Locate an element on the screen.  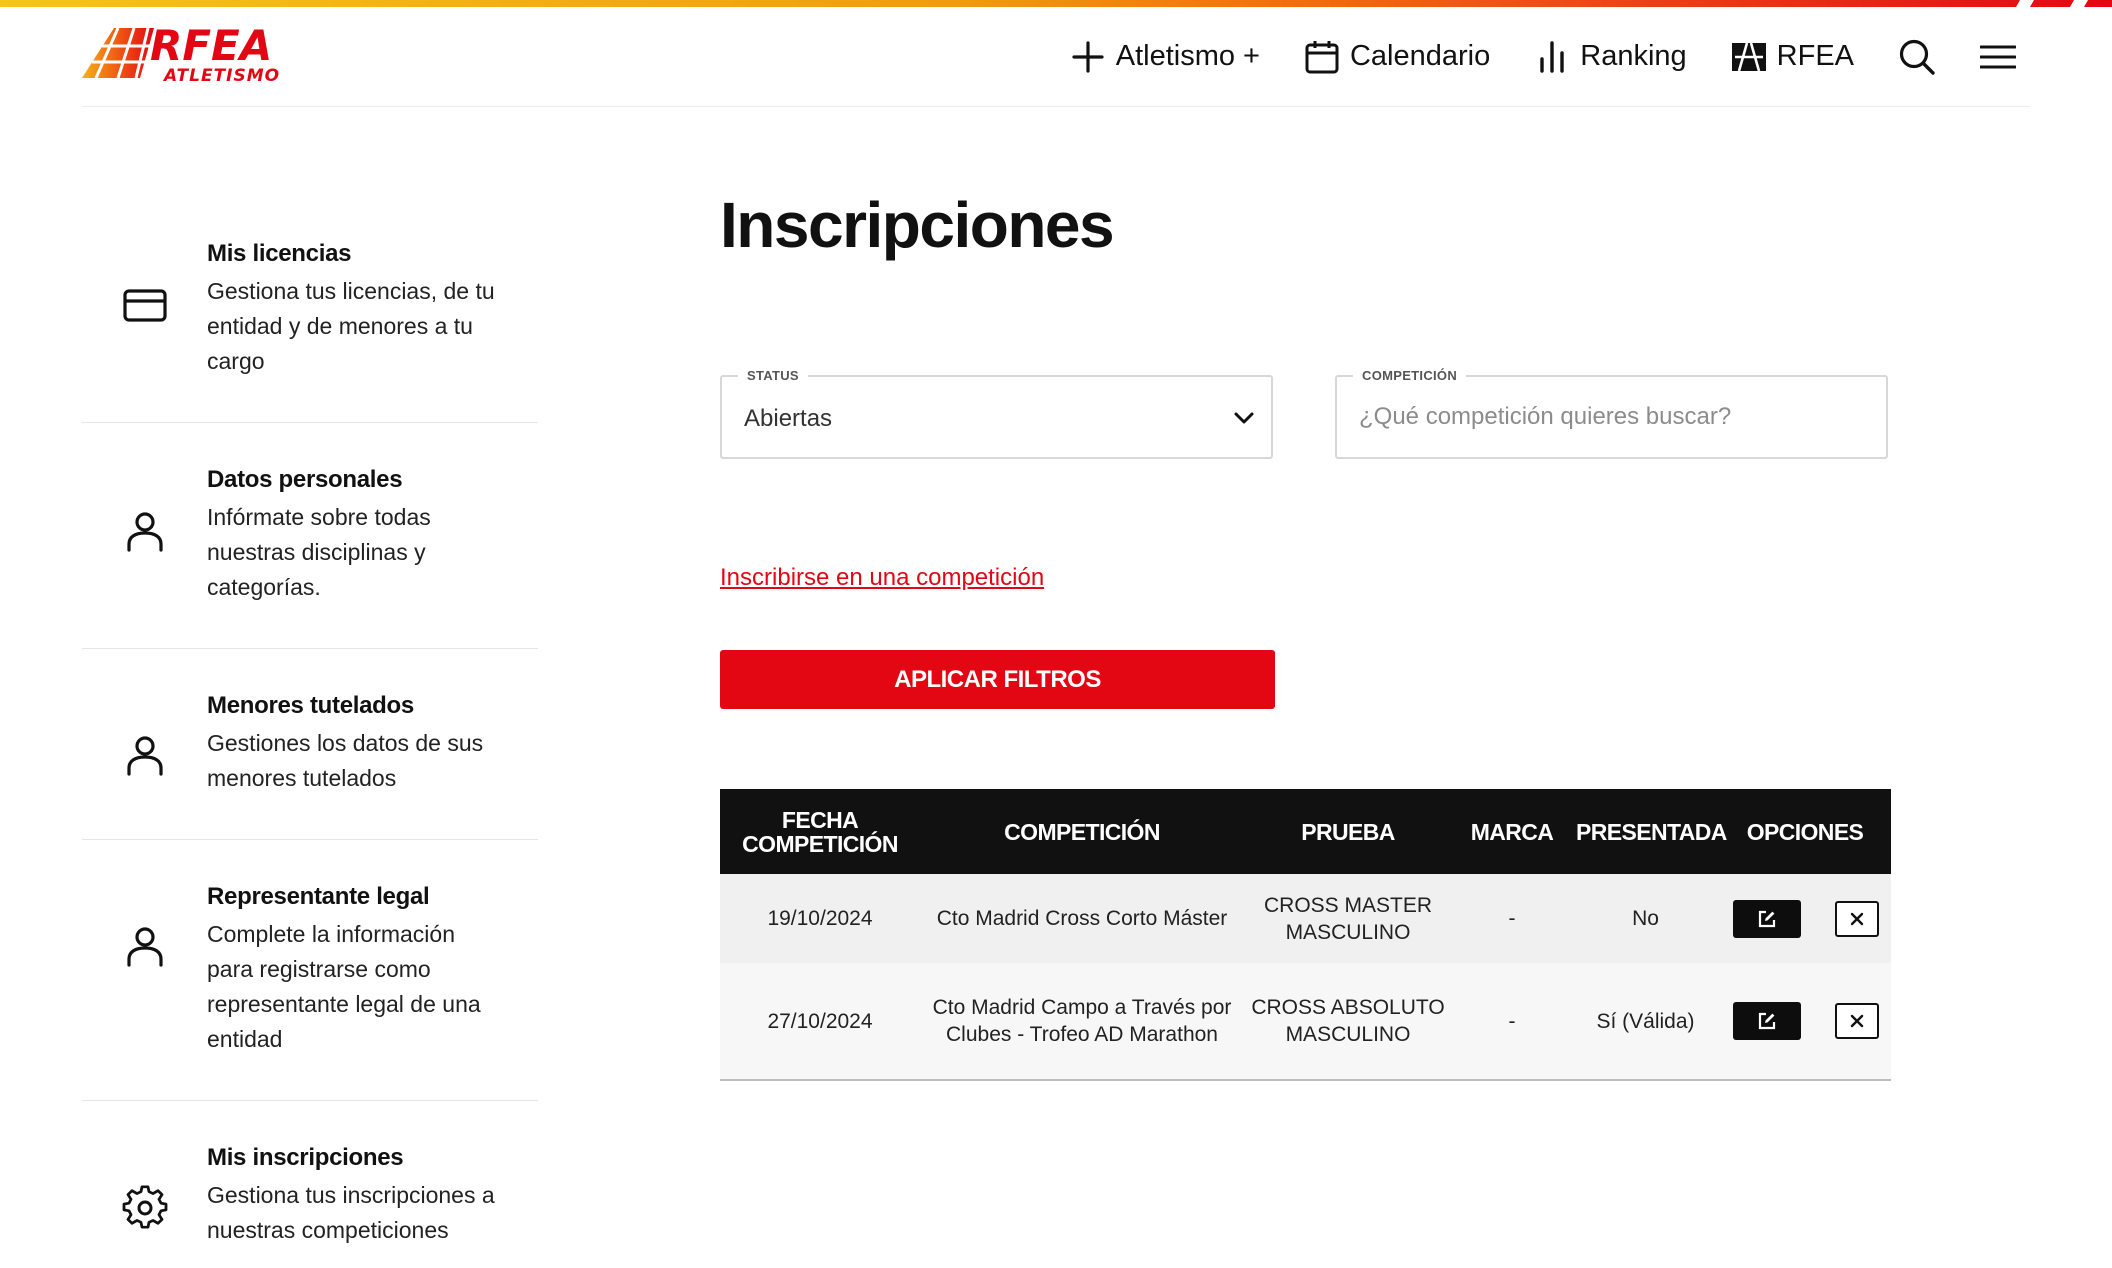
competicion-label: COMPETICIÓN is located at coordinates (1410, 375).